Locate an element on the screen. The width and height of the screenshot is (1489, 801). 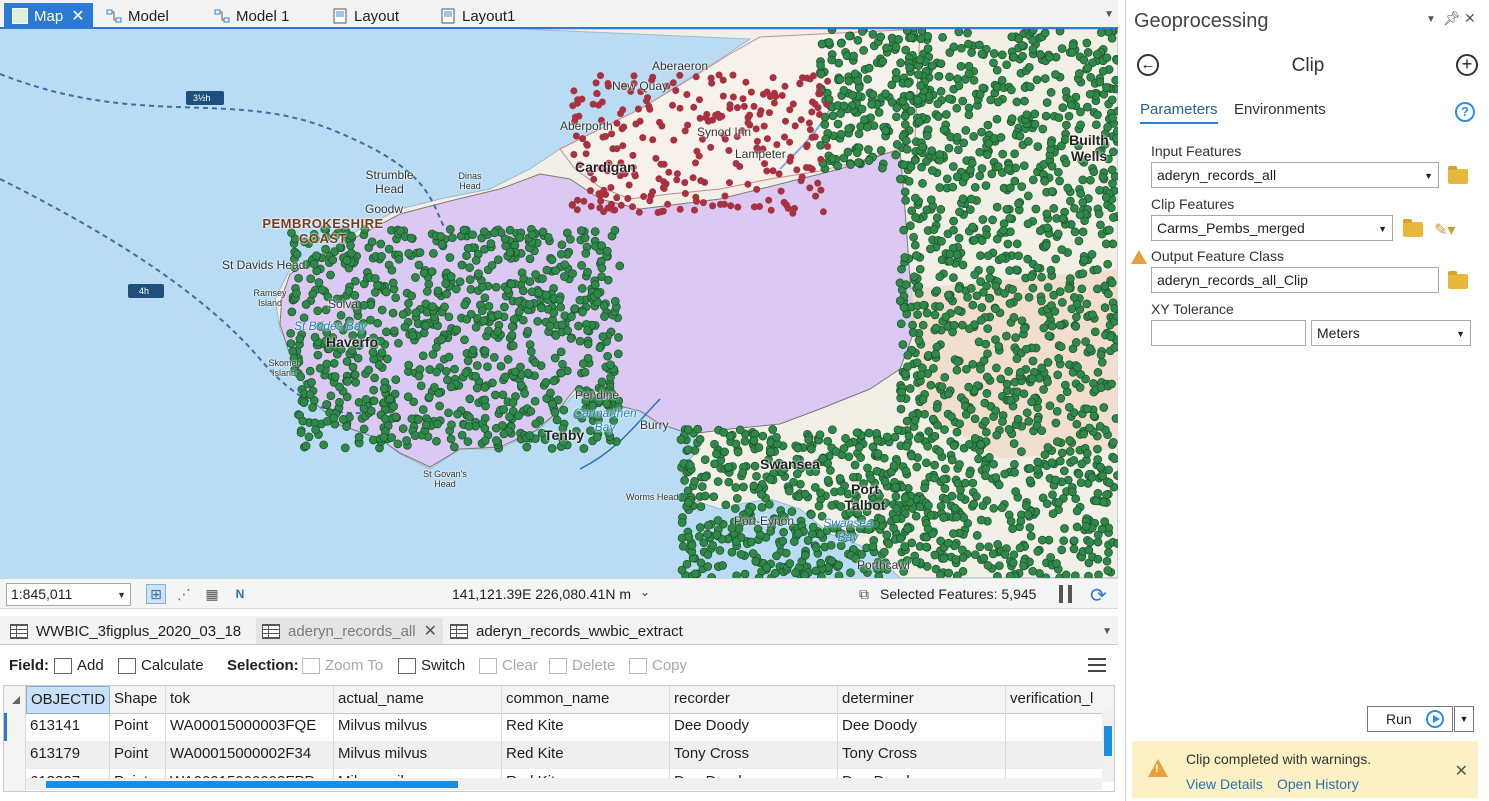
chevron-down-icon: ⌄ is located at coordinates (645, 592).